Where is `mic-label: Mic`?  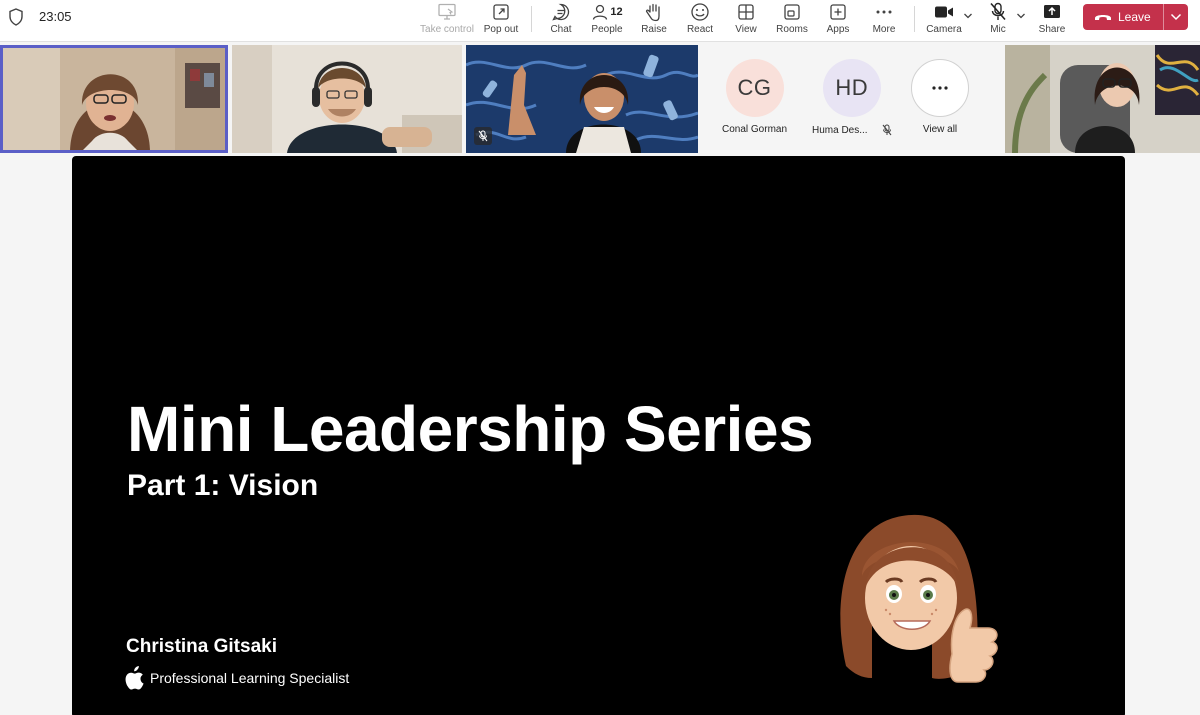 mic-label: Mic is located at coordinates (998, 29).